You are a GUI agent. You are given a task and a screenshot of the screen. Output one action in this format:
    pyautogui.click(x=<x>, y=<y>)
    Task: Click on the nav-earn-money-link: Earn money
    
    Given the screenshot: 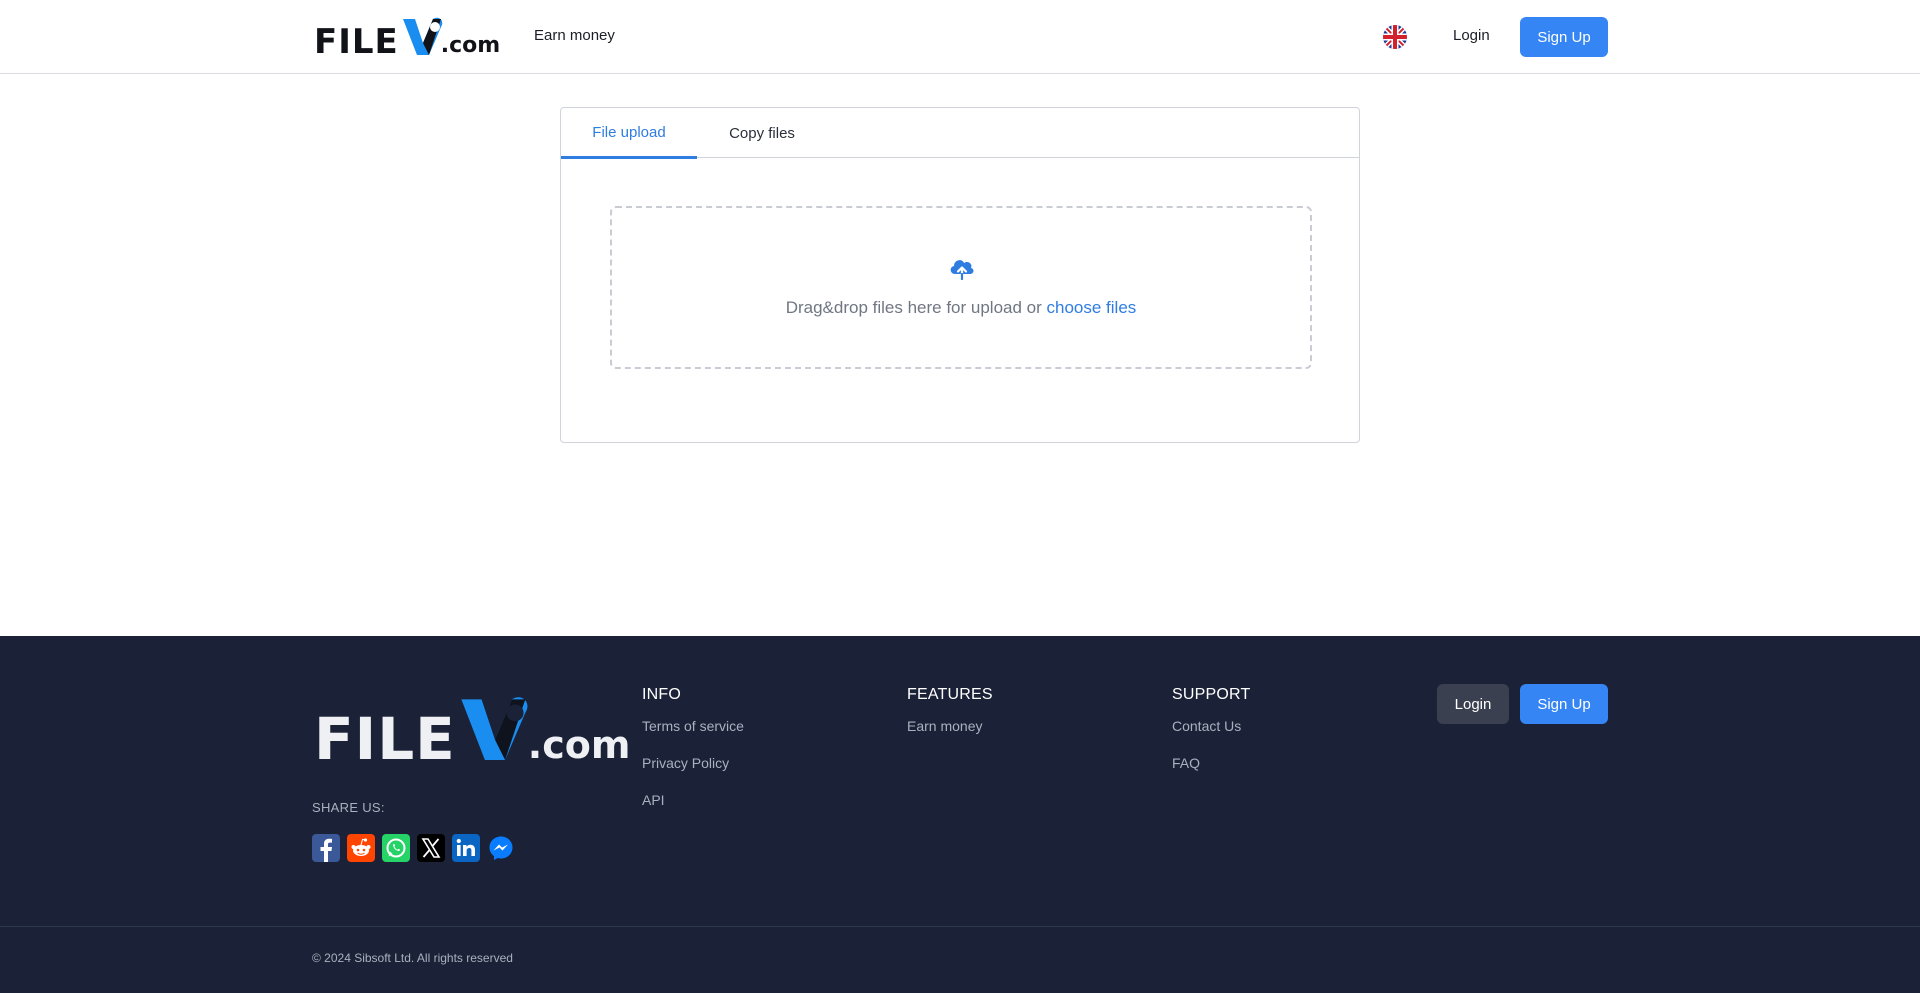 What is the action you would take?
    pyautogui.click(x=574, y=35)
    